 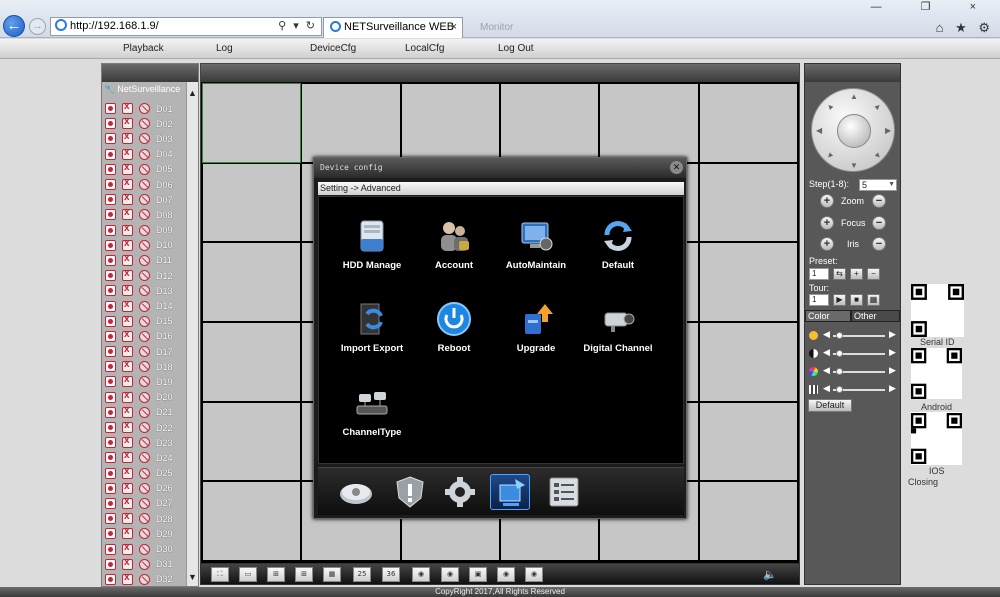 I want to click on config-item-automaintain: AutoMaintain, so click(x=536, y=252).